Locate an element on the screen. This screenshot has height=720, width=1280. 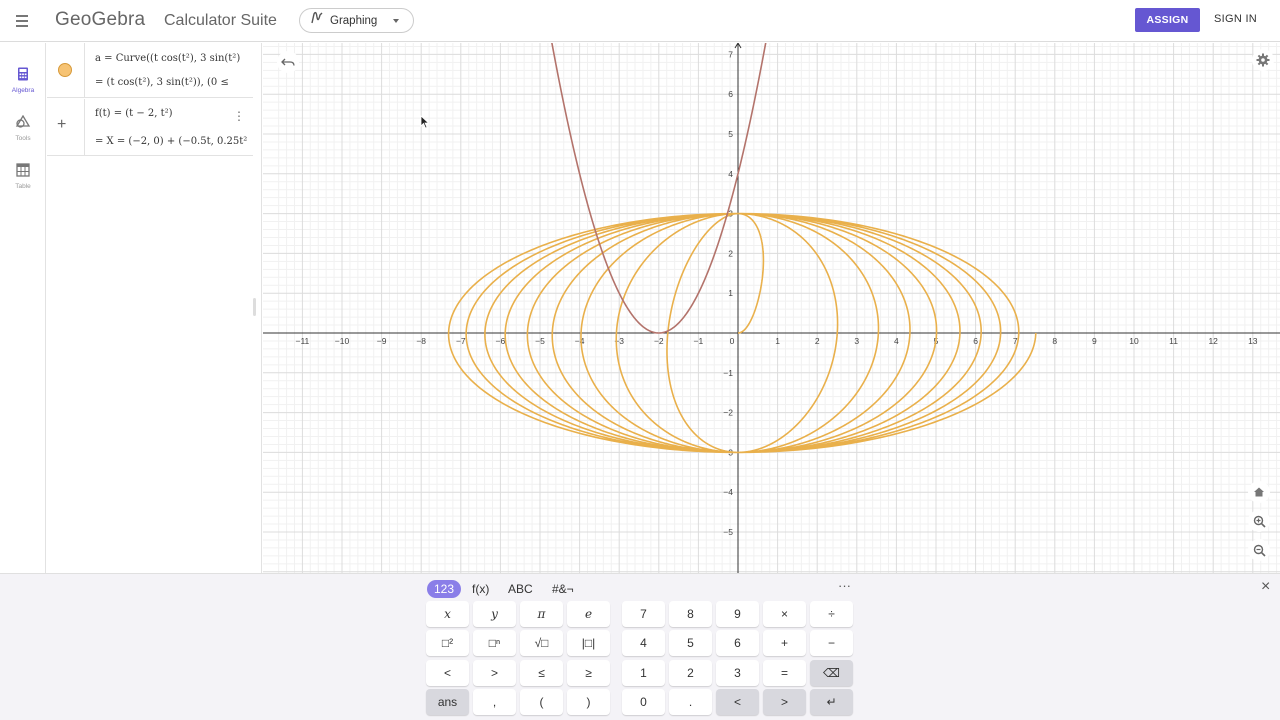
x-tick-label: 1 is located at coordinates (777, 341).